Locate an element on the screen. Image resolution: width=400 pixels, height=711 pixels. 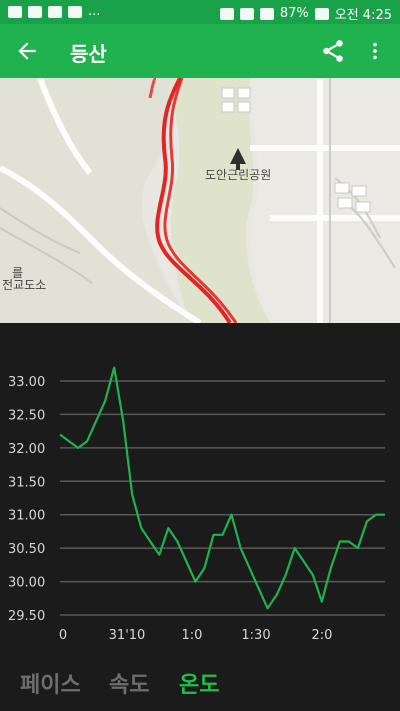
x-tick-label: 1:30 is located at coordinates (255, 635).